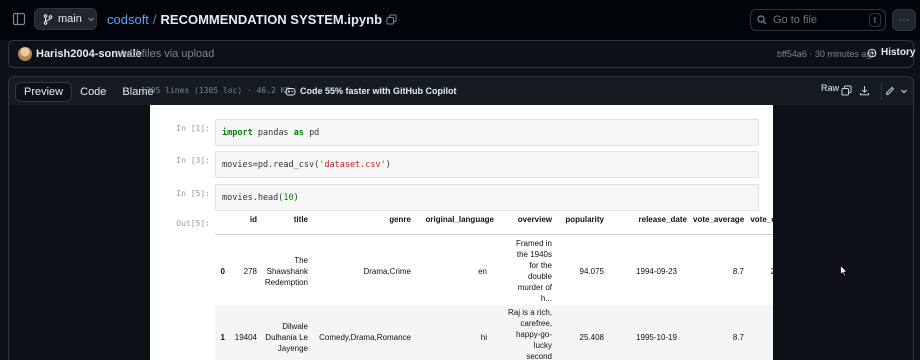  Describe the element at coordinates (300, 219) in the screenshot. I see `column-header: title` at that location.